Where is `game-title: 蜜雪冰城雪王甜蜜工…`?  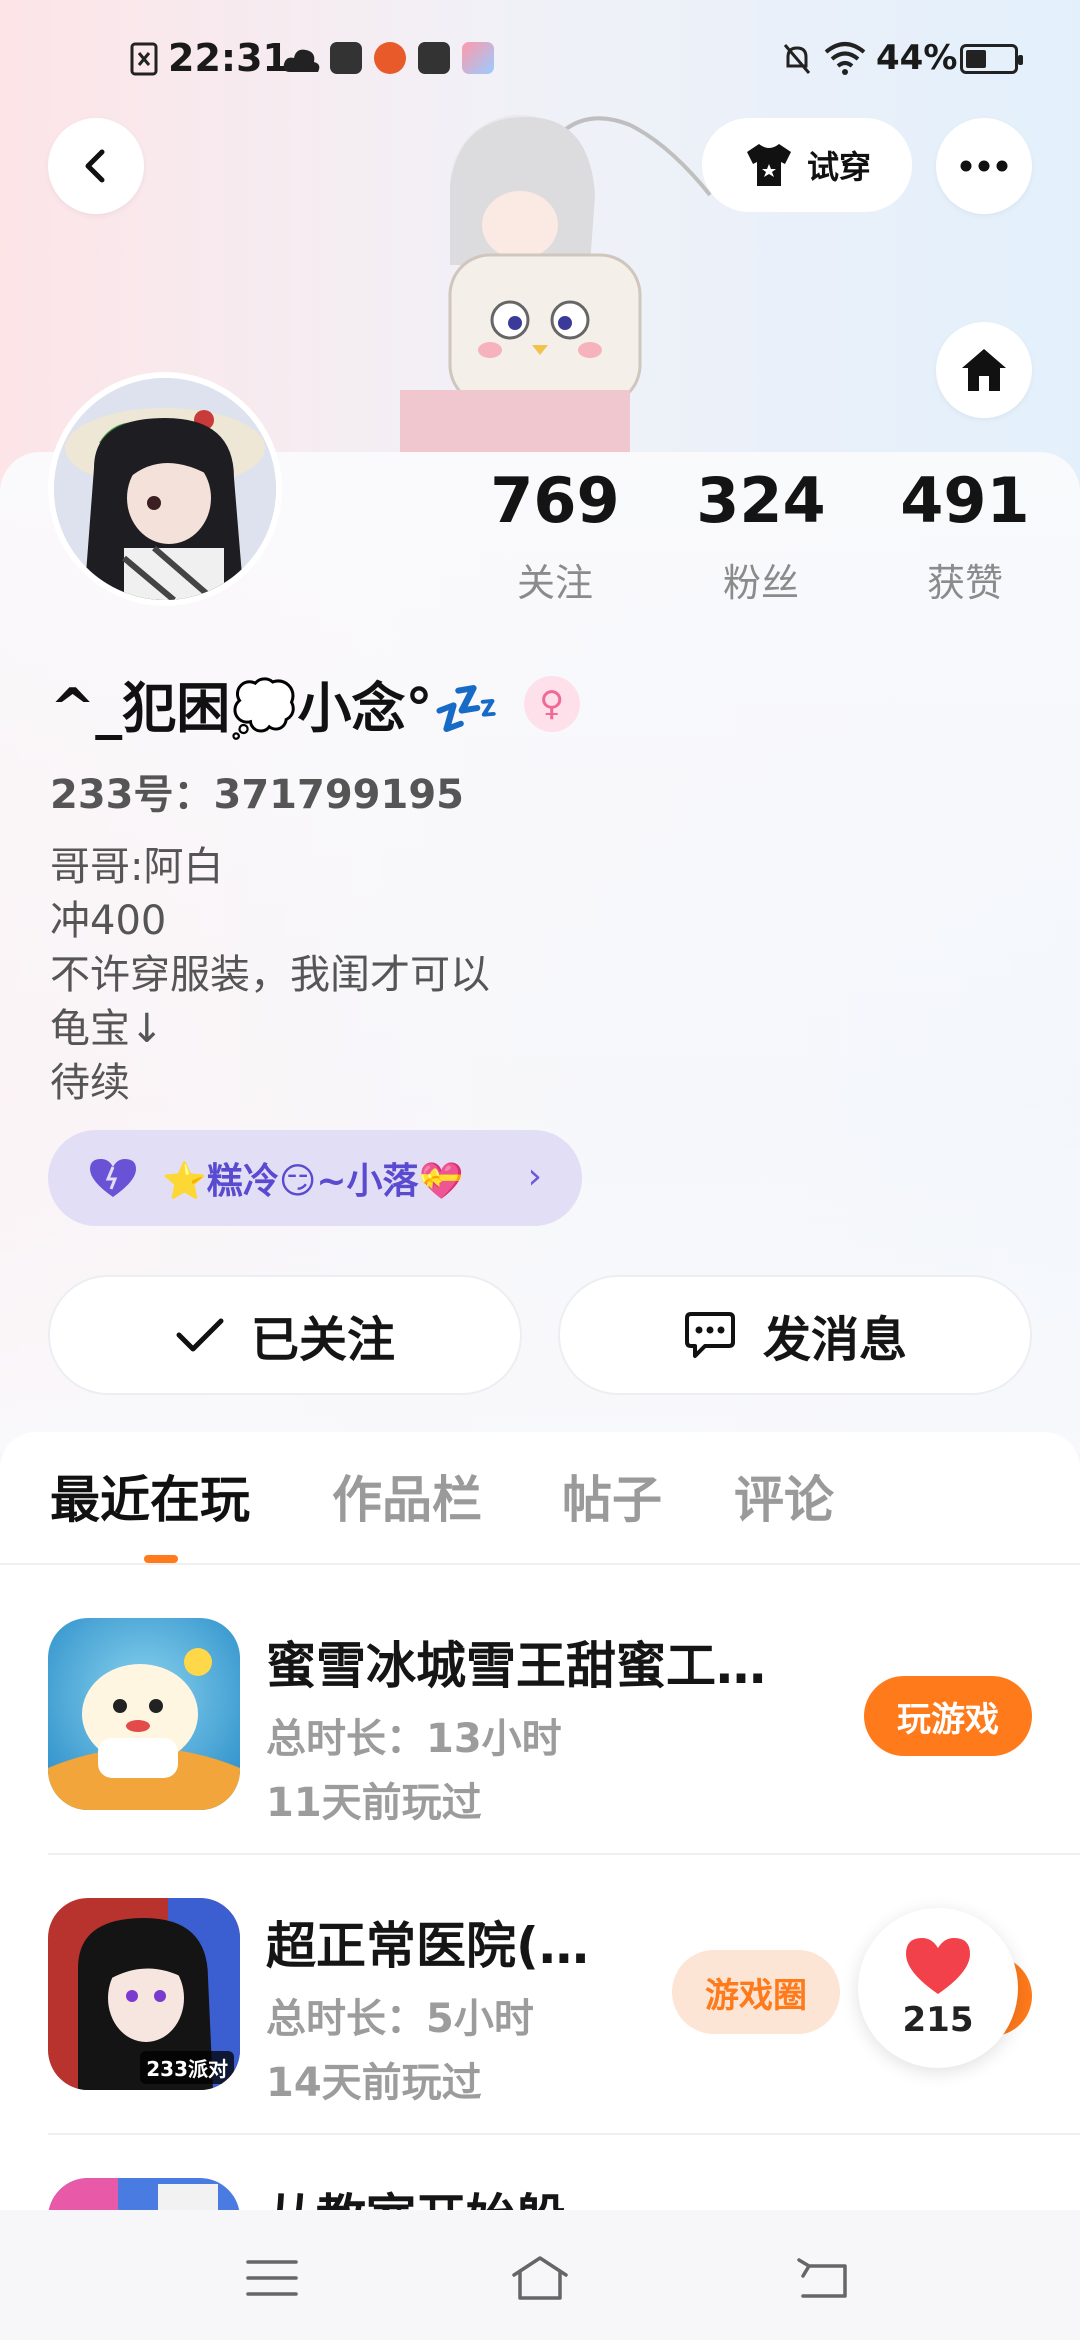
game-title: 蜜雪冰城雪王甜蜜工… is located at coordinates (516, 1666).